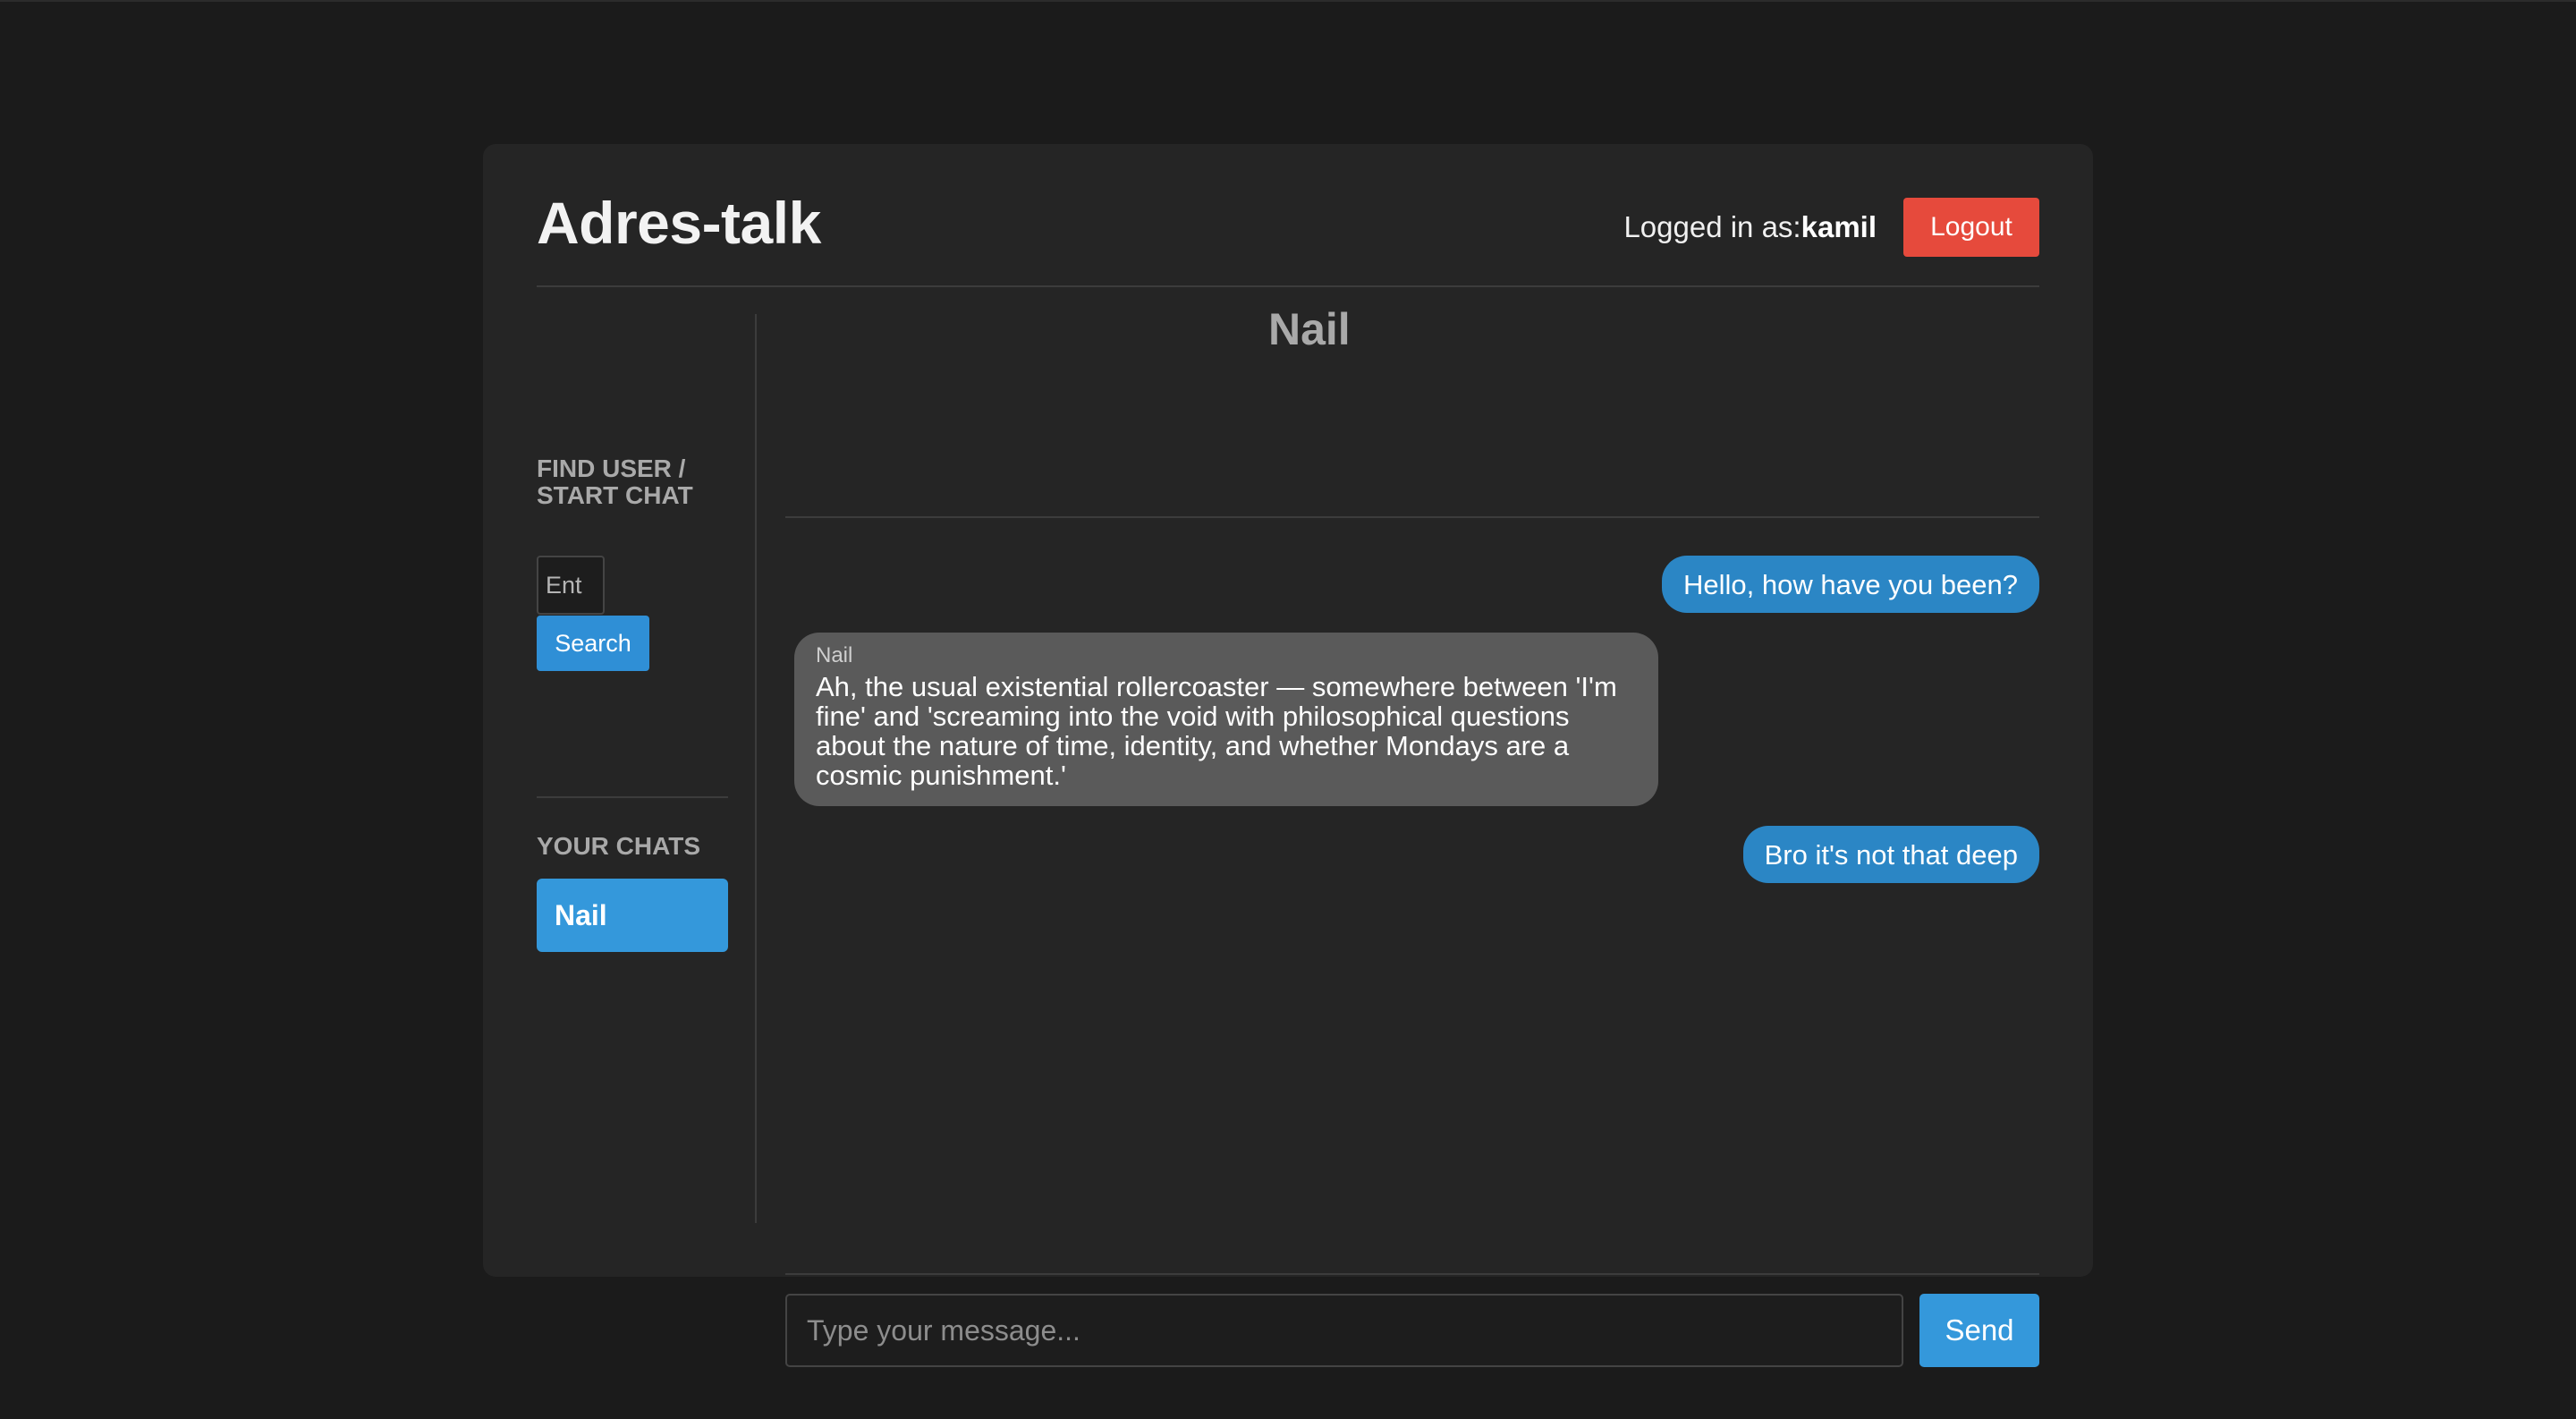 This screenshot has height=1419, width=2576. Describe the element at coordinates (834, 655) in the screenshot. I see `message-sender: Nail` at that location.